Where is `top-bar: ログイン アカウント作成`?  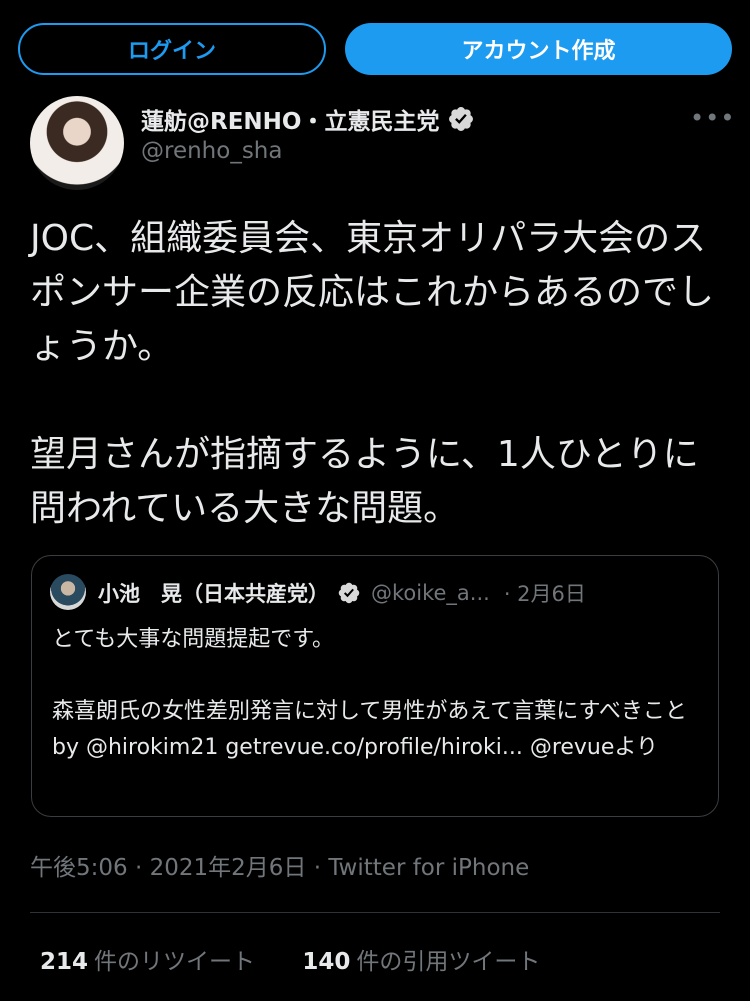 top-bar: ログイン アカウント作成 is located at coordinates (375, 50).